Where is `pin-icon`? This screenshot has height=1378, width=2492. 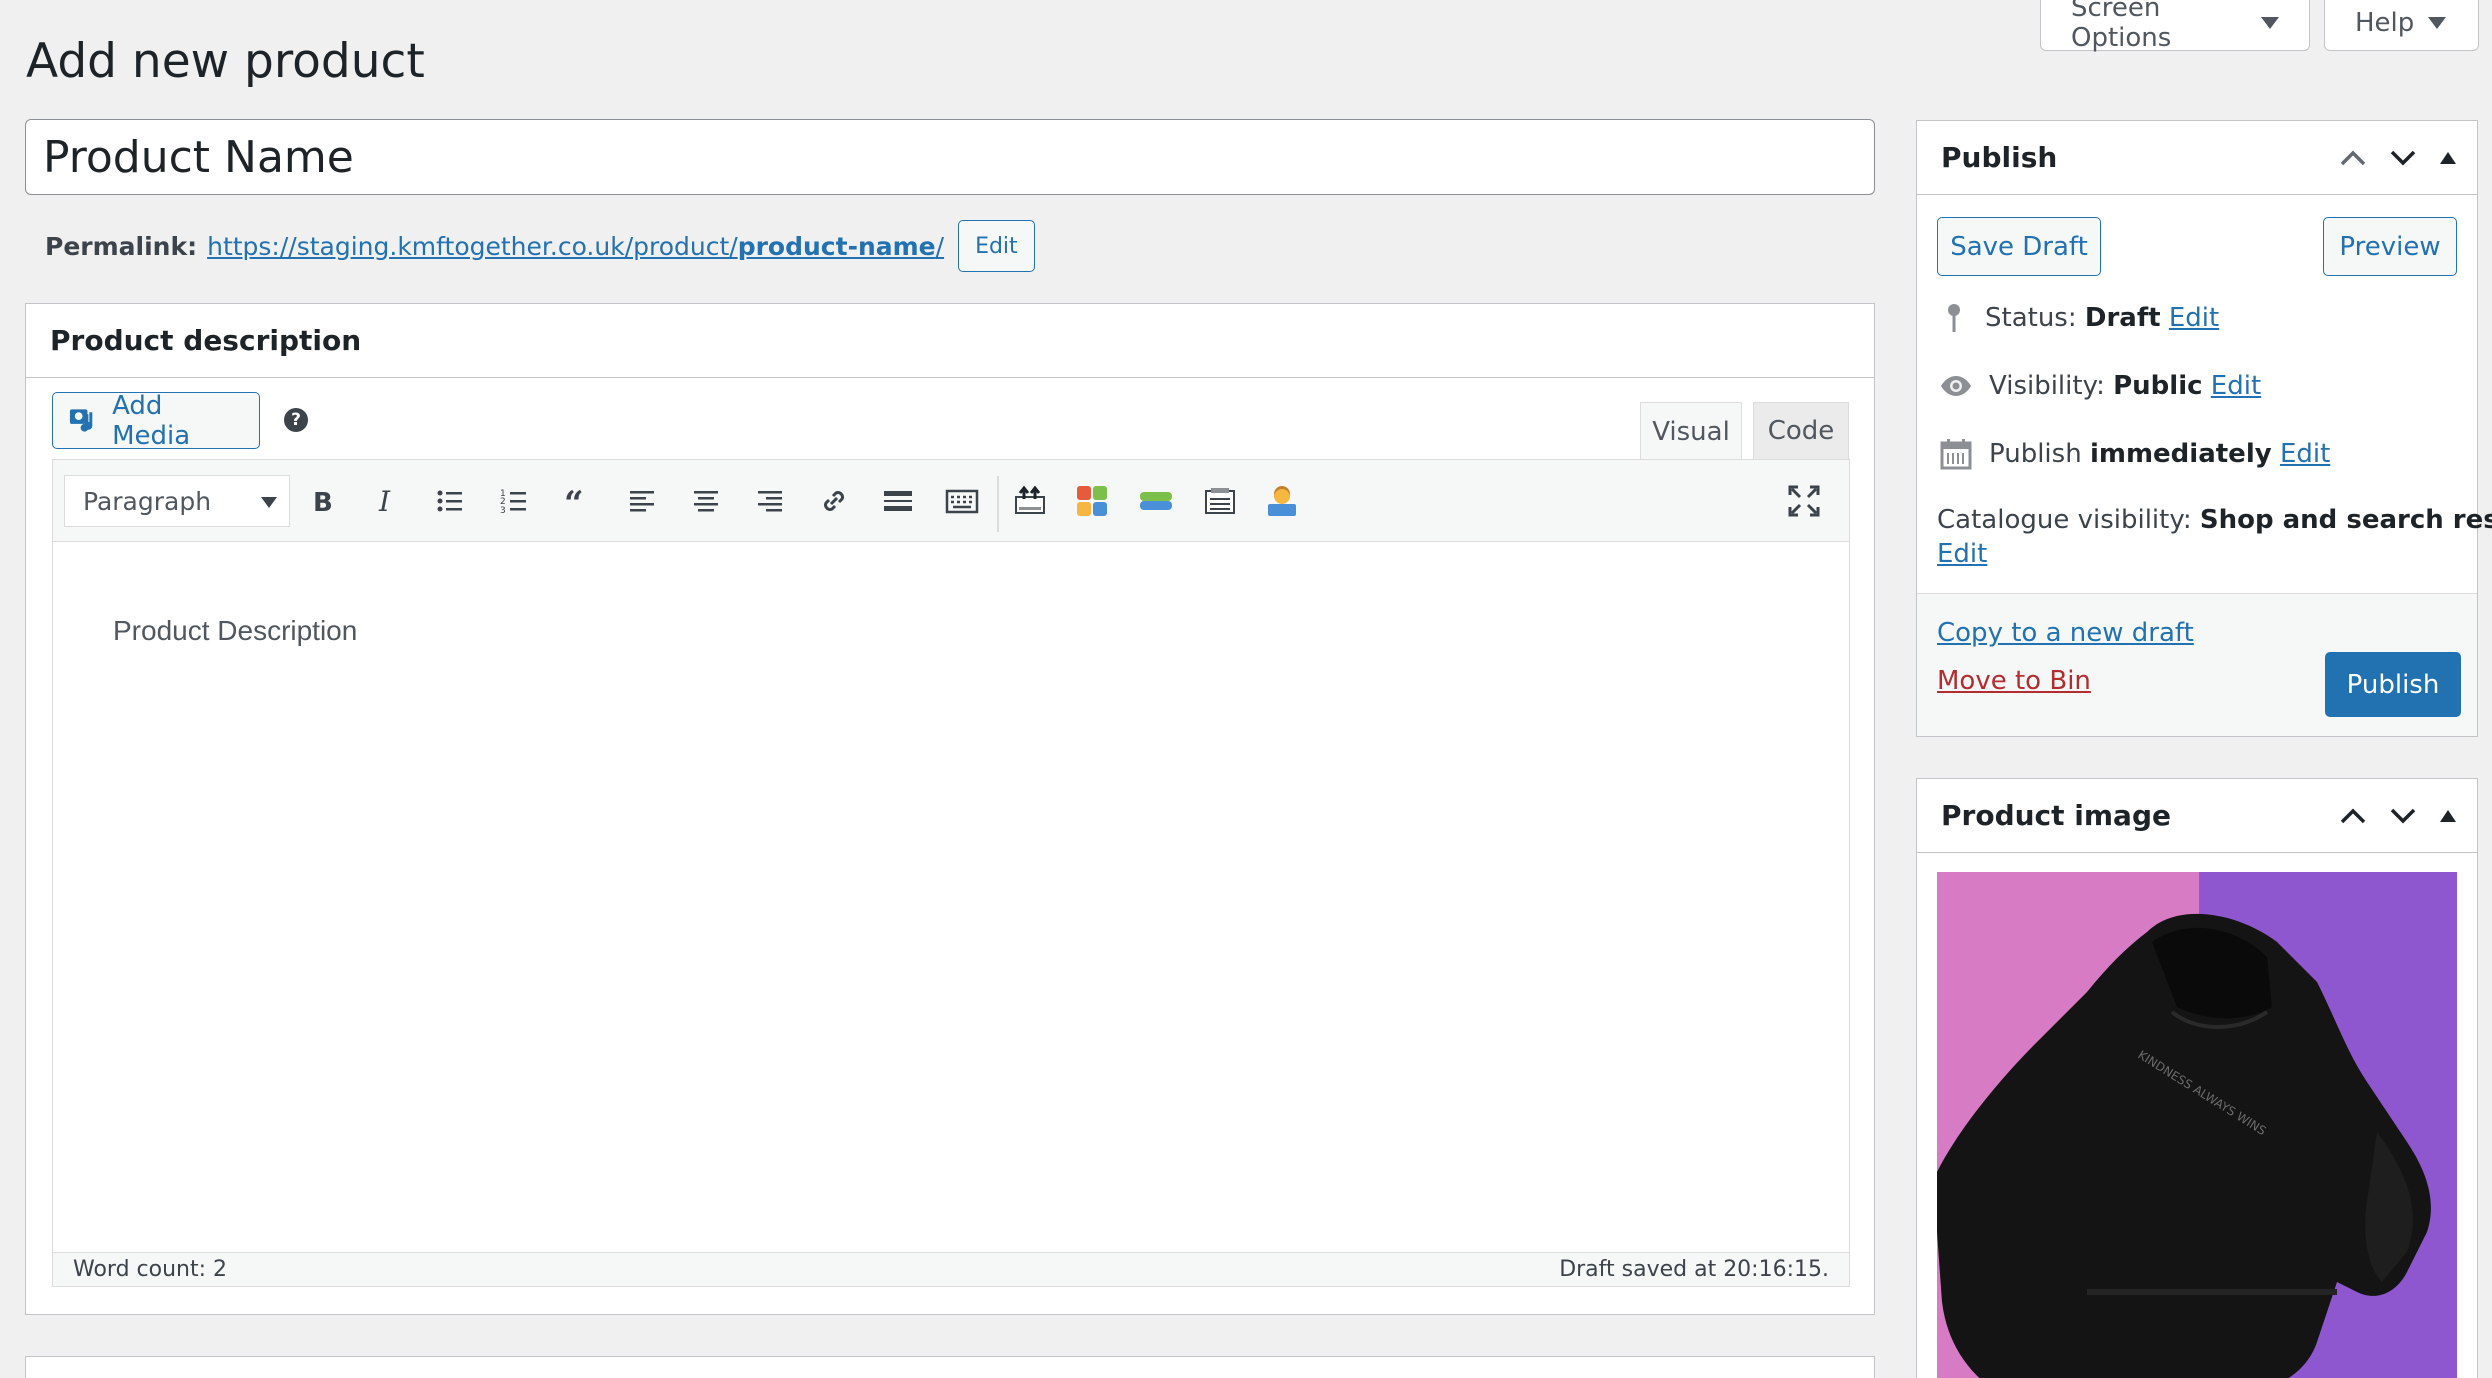
pin-icon is located at coordinates (1954, 318).